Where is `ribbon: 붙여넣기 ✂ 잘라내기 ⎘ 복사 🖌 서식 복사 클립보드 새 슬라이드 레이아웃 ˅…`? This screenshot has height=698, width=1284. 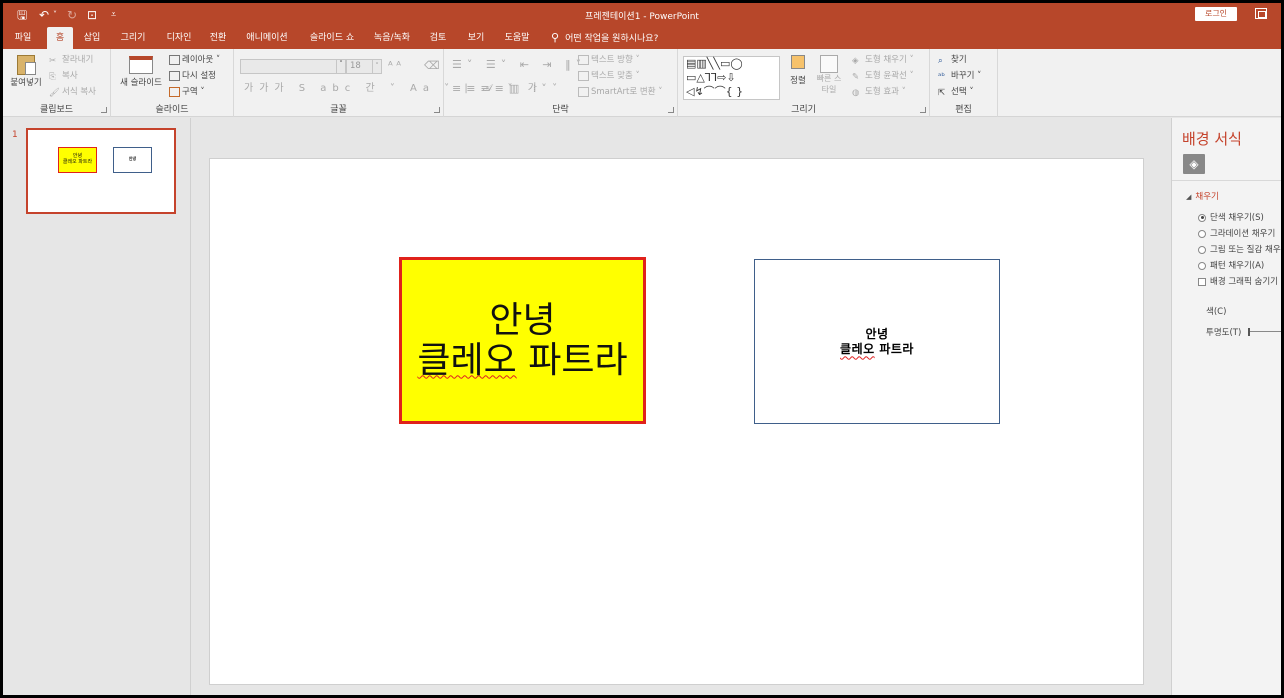
ribbon: 붙여넣기 ✂ 잘라내기 ⎘ 복사 🖌 서식 복사 클립보드 새 슬라이드 레이아웃 ˅… is located at coordinates (642, 83).